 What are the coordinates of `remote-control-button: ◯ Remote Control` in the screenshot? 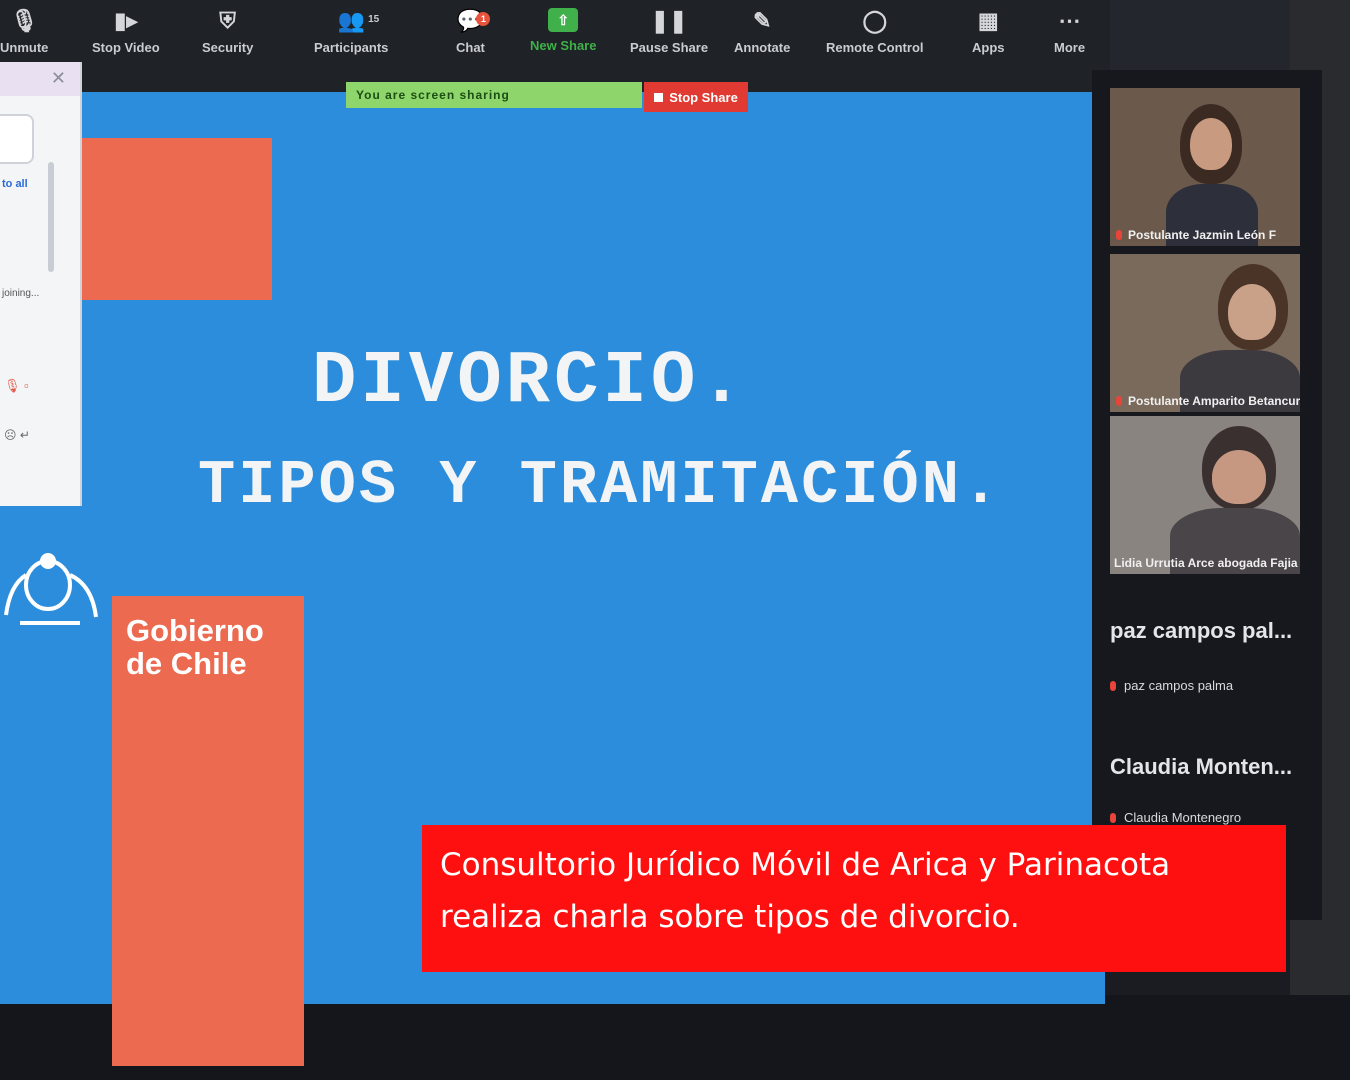 It's located at (875, 31).